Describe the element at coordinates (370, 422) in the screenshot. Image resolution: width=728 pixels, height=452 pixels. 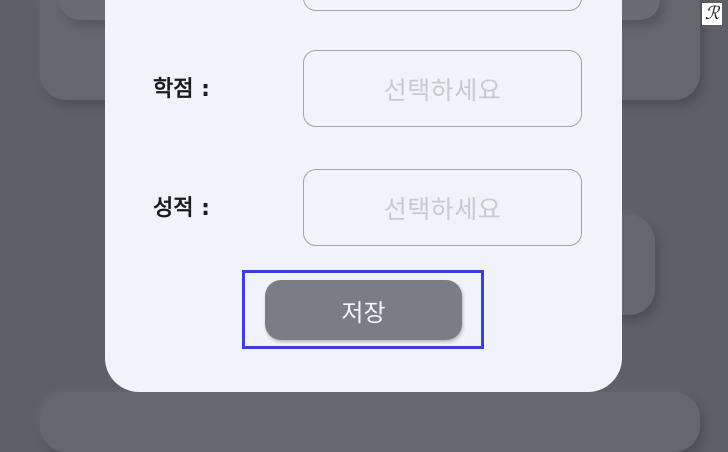
I see `background-card` at that location.